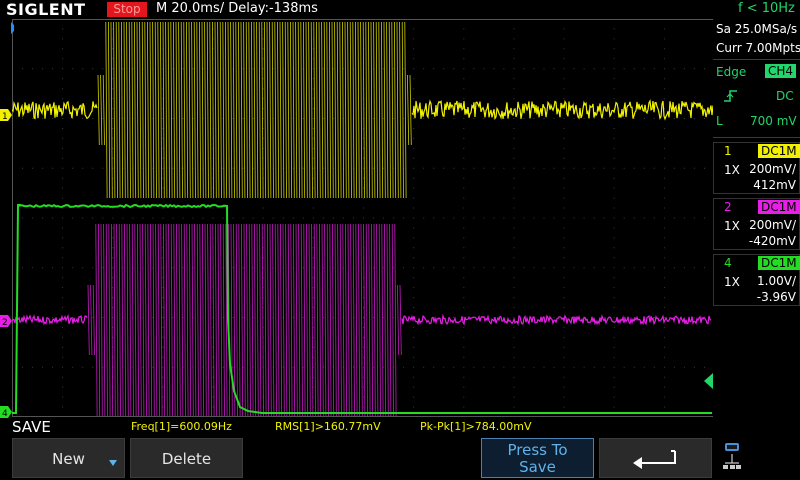 This screenshot has width=800, height=480. I want to click on press-to-save-line1: Press To, so click(537, 450).